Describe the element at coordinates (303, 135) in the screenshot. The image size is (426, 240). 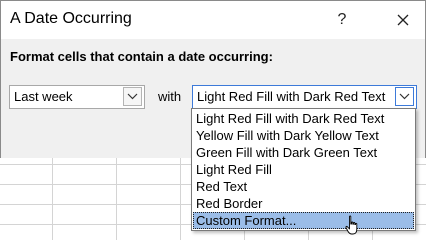
I see `format-option: Yellow Fill with Dark Yellow Text` at that location.